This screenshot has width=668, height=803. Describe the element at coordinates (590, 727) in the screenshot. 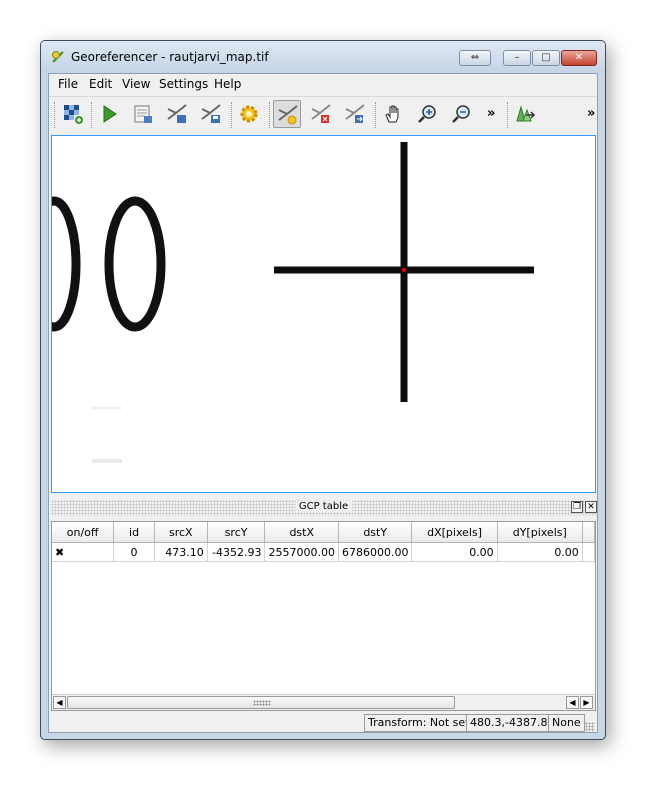

I see `size-grip` at that location.